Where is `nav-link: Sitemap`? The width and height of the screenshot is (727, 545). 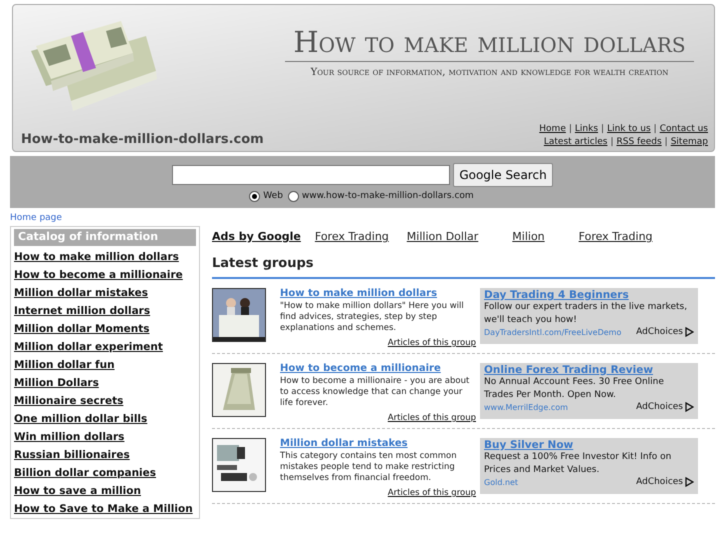
nav-link: Sitemap is located at coordinates (689, 142).